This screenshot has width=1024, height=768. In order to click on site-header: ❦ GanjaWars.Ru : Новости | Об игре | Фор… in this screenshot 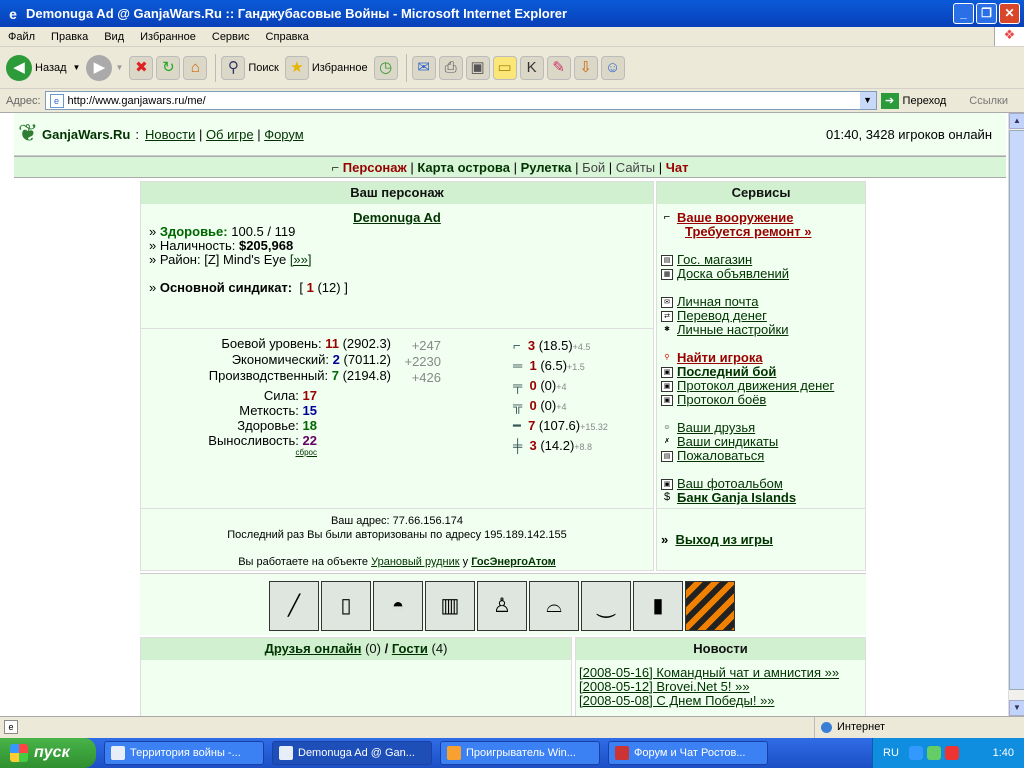, I will do `click(510, 134)`.